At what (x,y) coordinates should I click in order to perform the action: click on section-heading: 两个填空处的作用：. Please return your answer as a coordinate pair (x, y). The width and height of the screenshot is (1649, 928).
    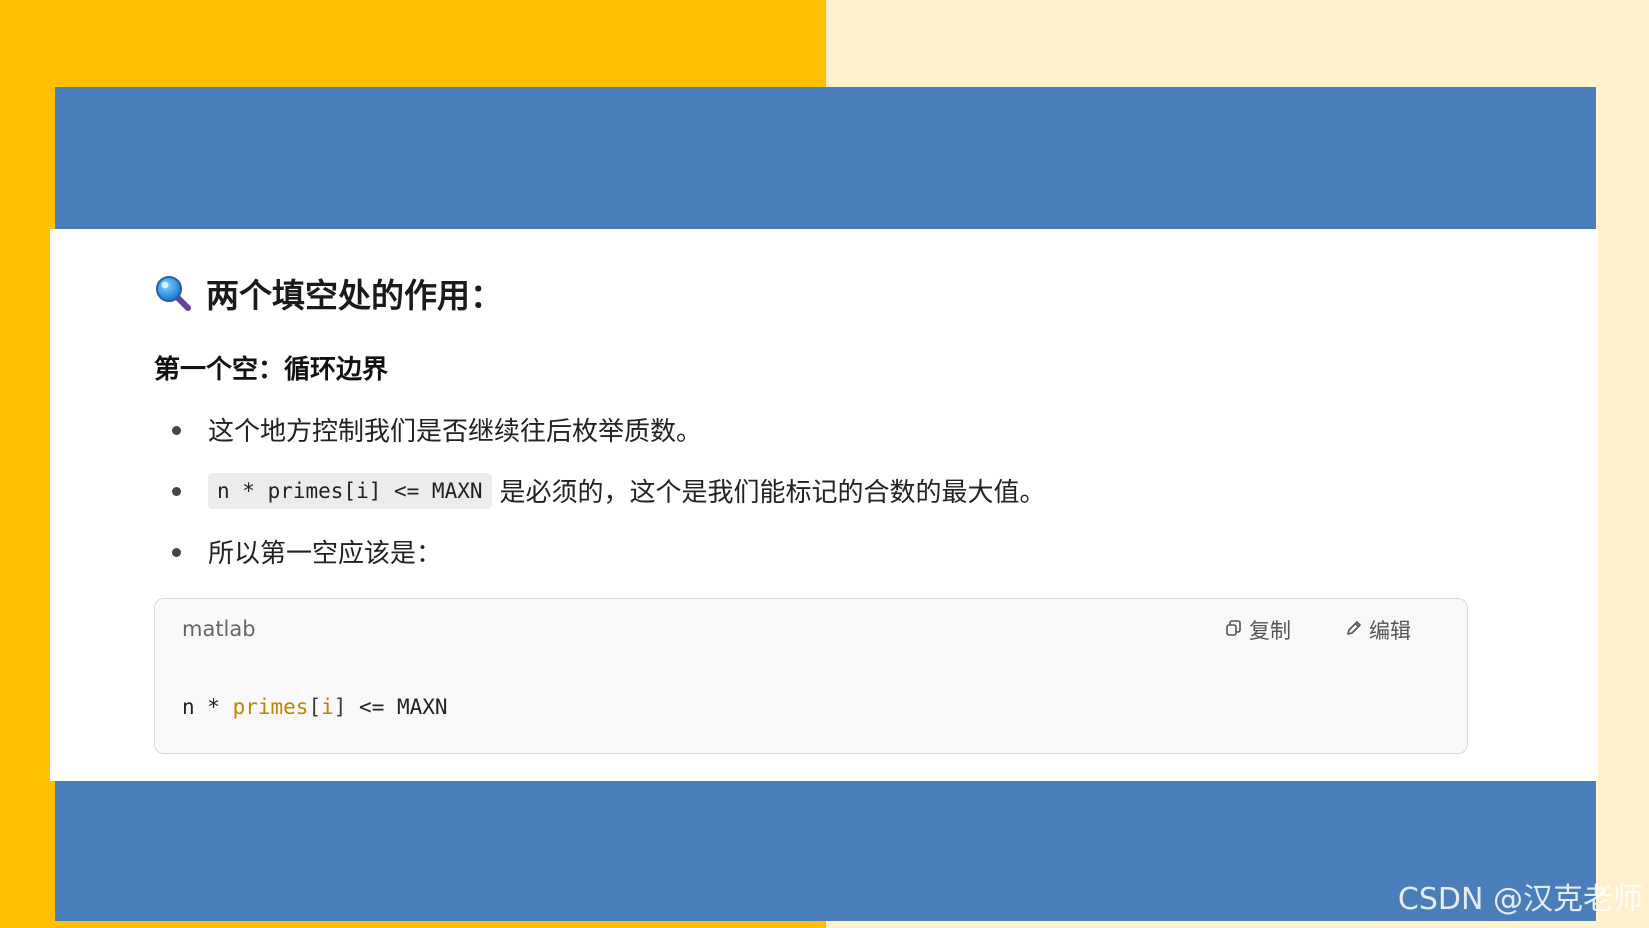
    Looking at the image, I should click on (328, 293).